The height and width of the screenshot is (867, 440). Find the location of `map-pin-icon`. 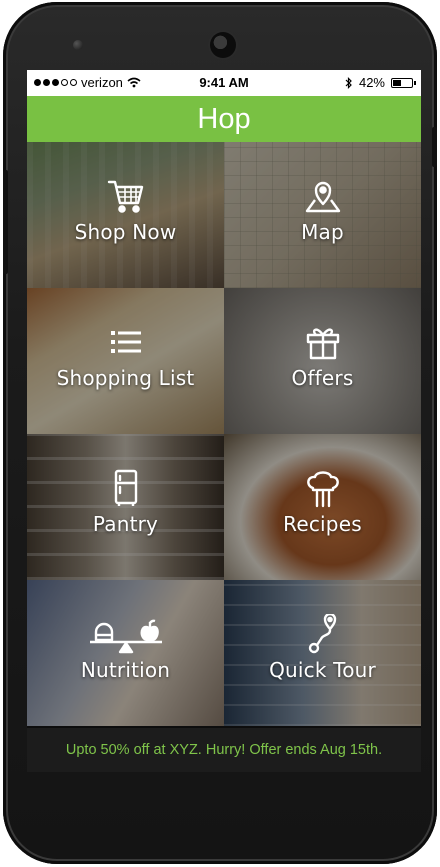

map-pin-icon is located at coordinates (322, 196).